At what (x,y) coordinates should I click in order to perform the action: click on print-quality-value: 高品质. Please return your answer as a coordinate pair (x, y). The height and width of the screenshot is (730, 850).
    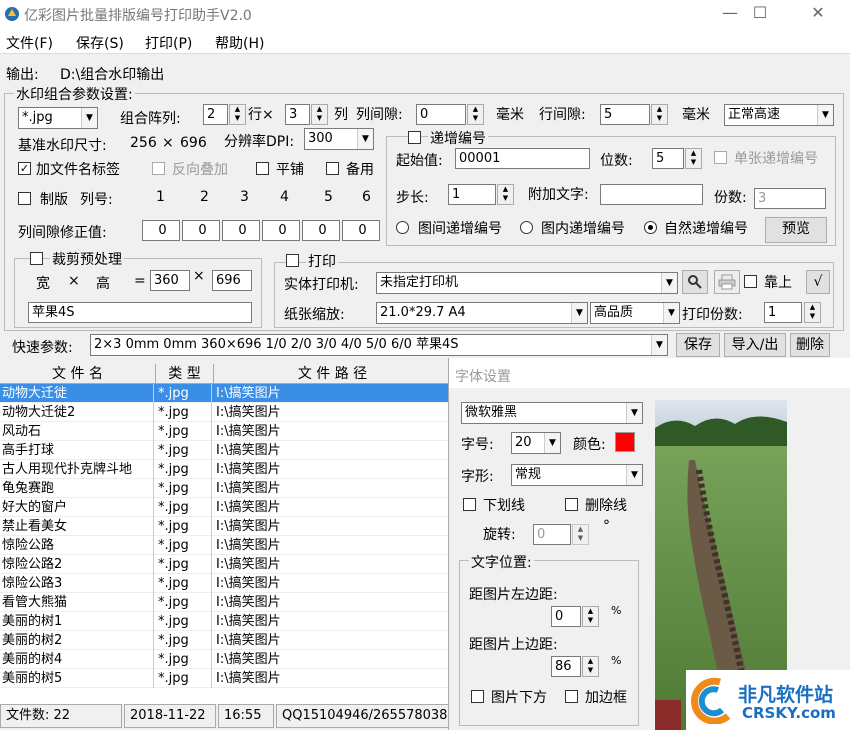
    Looking at the image, I should click on (614, 312).